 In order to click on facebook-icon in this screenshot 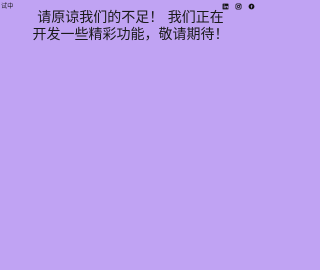, I will do `click(251, 6)`.